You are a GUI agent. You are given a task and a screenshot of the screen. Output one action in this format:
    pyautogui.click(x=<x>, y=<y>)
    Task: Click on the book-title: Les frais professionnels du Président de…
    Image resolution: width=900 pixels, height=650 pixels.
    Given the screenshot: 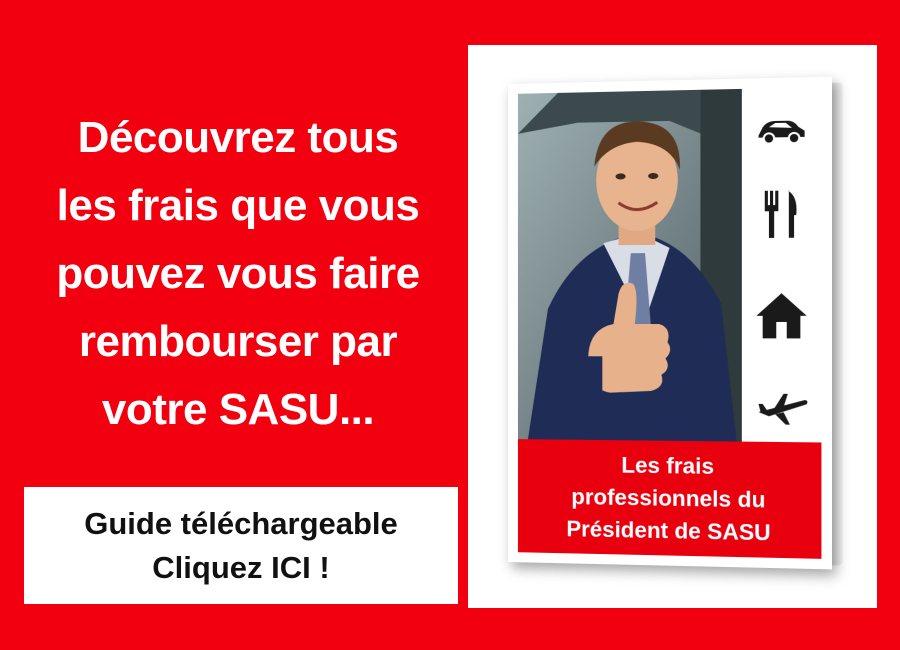 What is the action you would take?
    pyautogui.click(x=669, y=499)
    